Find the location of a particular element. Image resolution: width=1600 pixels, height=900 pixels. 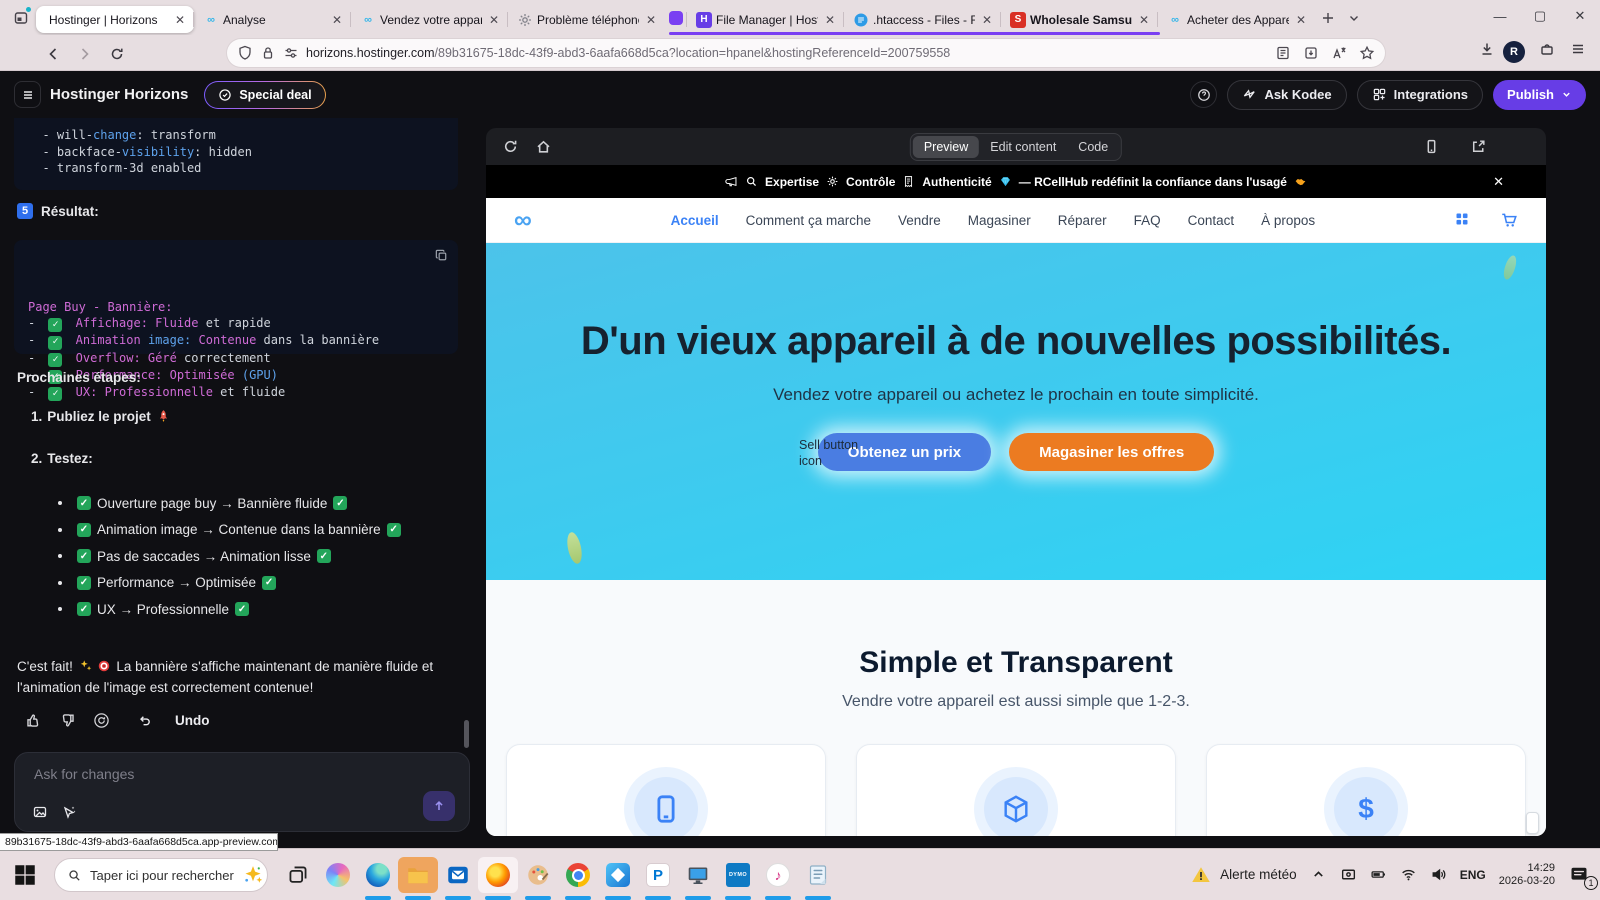

reload-button is located at coordinates (117, 53).